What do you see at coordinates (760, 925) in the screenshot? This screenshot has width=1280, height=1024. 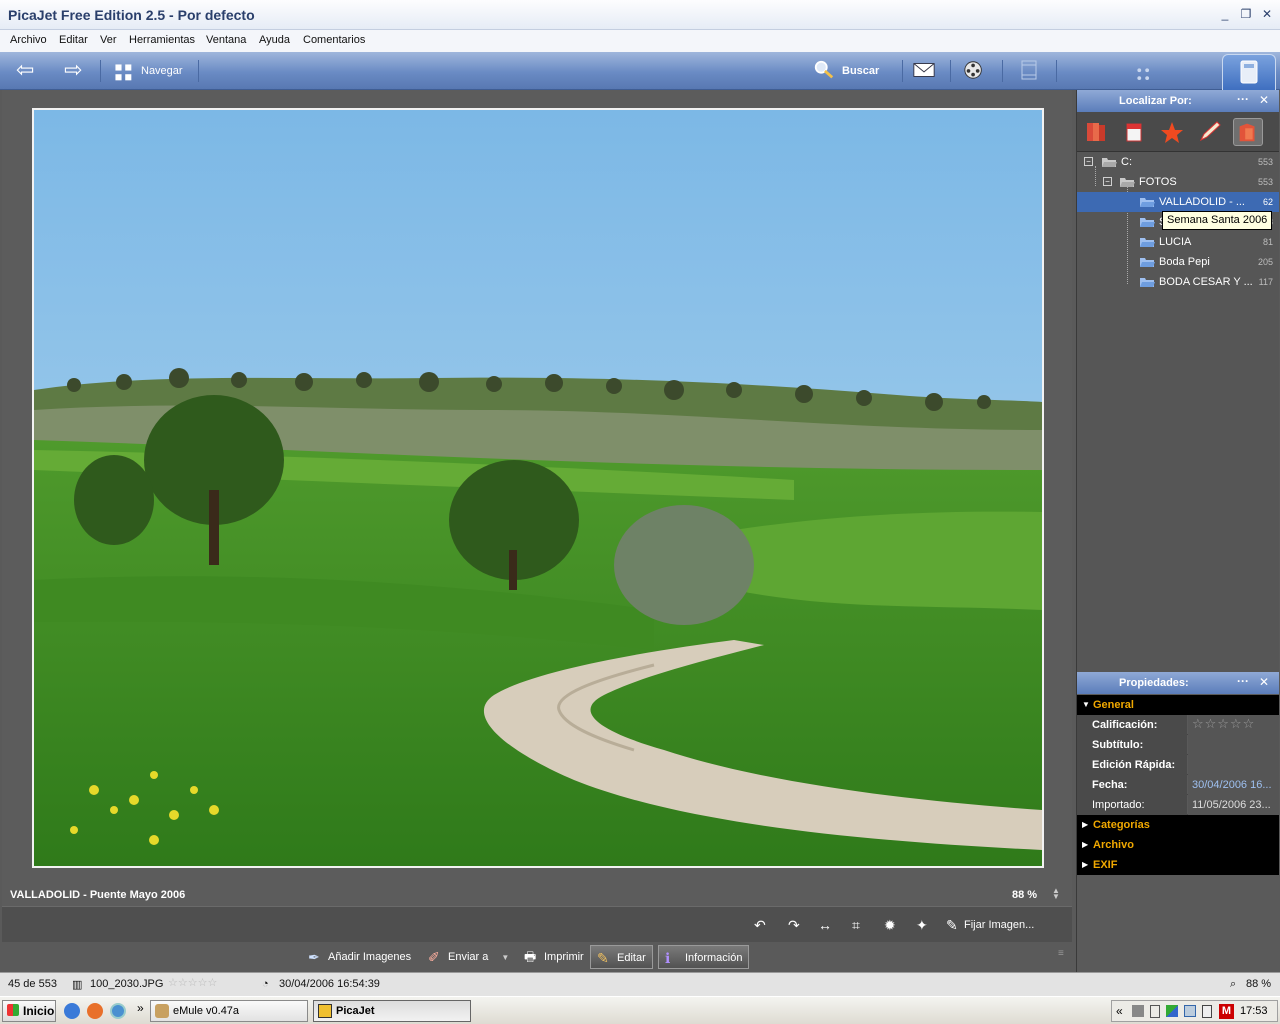 I see `rotate-left-icon: ↶` at bounding box center [760, 925].